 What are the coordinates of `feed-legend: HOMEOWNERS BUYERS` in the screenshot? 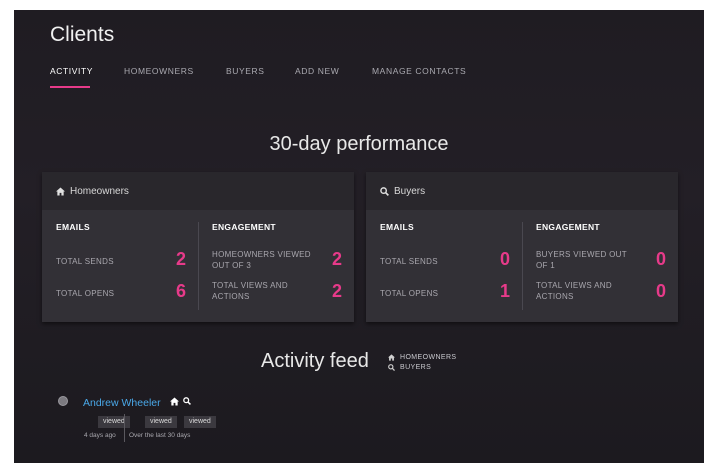 It's located at (422, 362).